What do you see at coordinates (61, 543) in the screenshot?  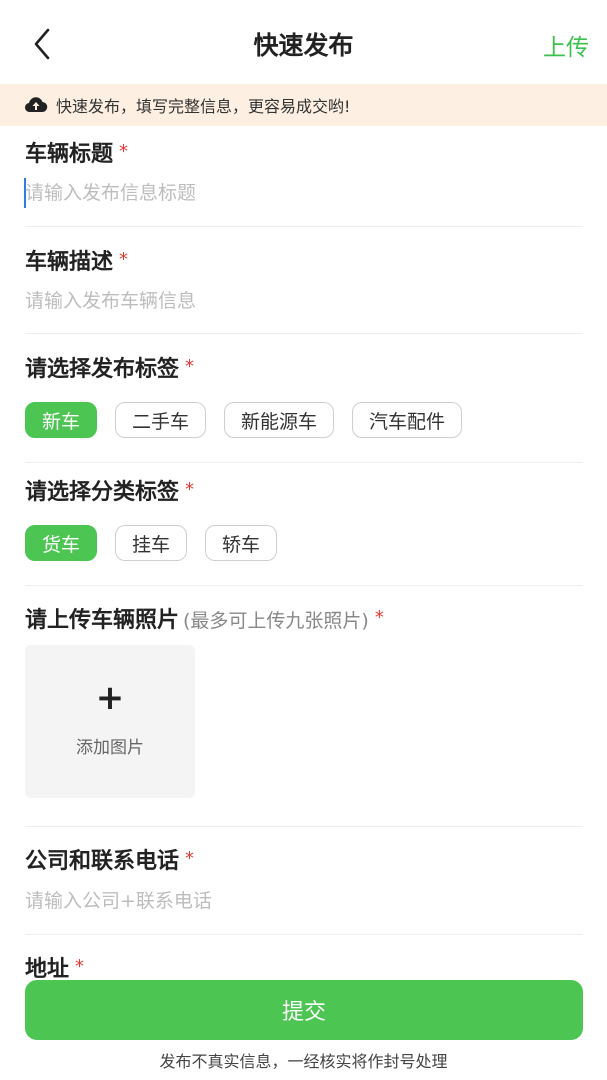 I see `category-tag-truck: 货车` at bounding box center [61, 543].